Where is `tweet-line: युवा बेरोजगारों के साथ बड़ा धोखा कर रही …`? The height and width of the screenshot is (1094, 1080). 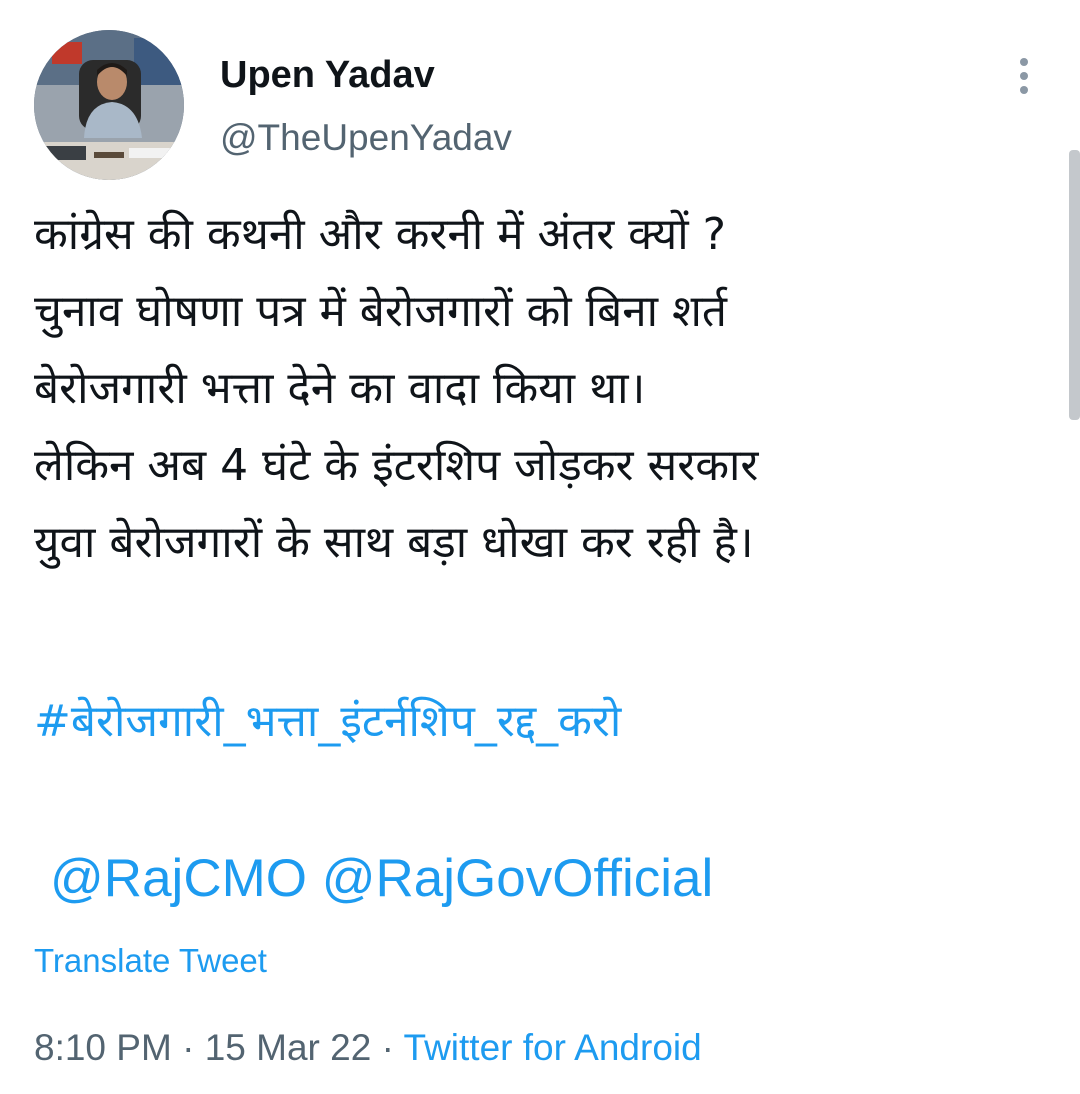 tweet-line: युवा बेरोजगारों के साथ बड़ा धोखा कर रही … is located at coordinates (394, 542).